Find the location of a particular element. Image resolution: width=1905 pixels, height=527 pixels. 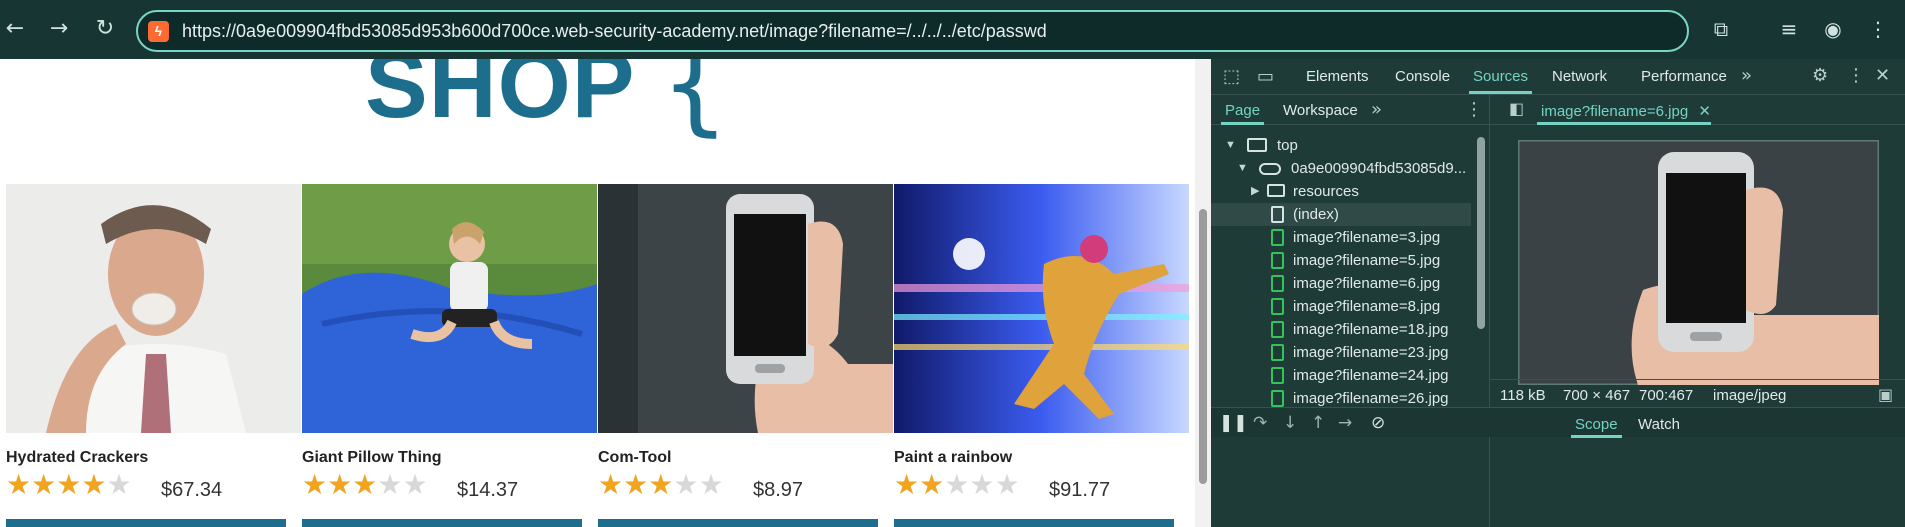

tree-item-label: image?filename=5.jpg is located at coordinates (1367, 260).